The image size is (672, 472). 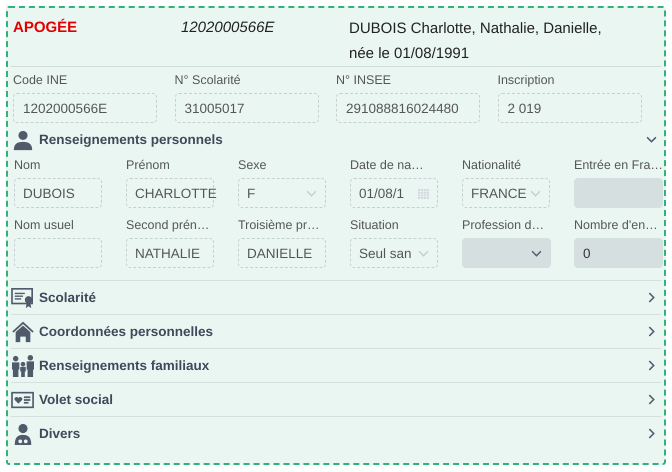 What do you see at coordinates (27, 165) in the screenshot?
I see `field-label: Nom` at bounding box center [27, 165].